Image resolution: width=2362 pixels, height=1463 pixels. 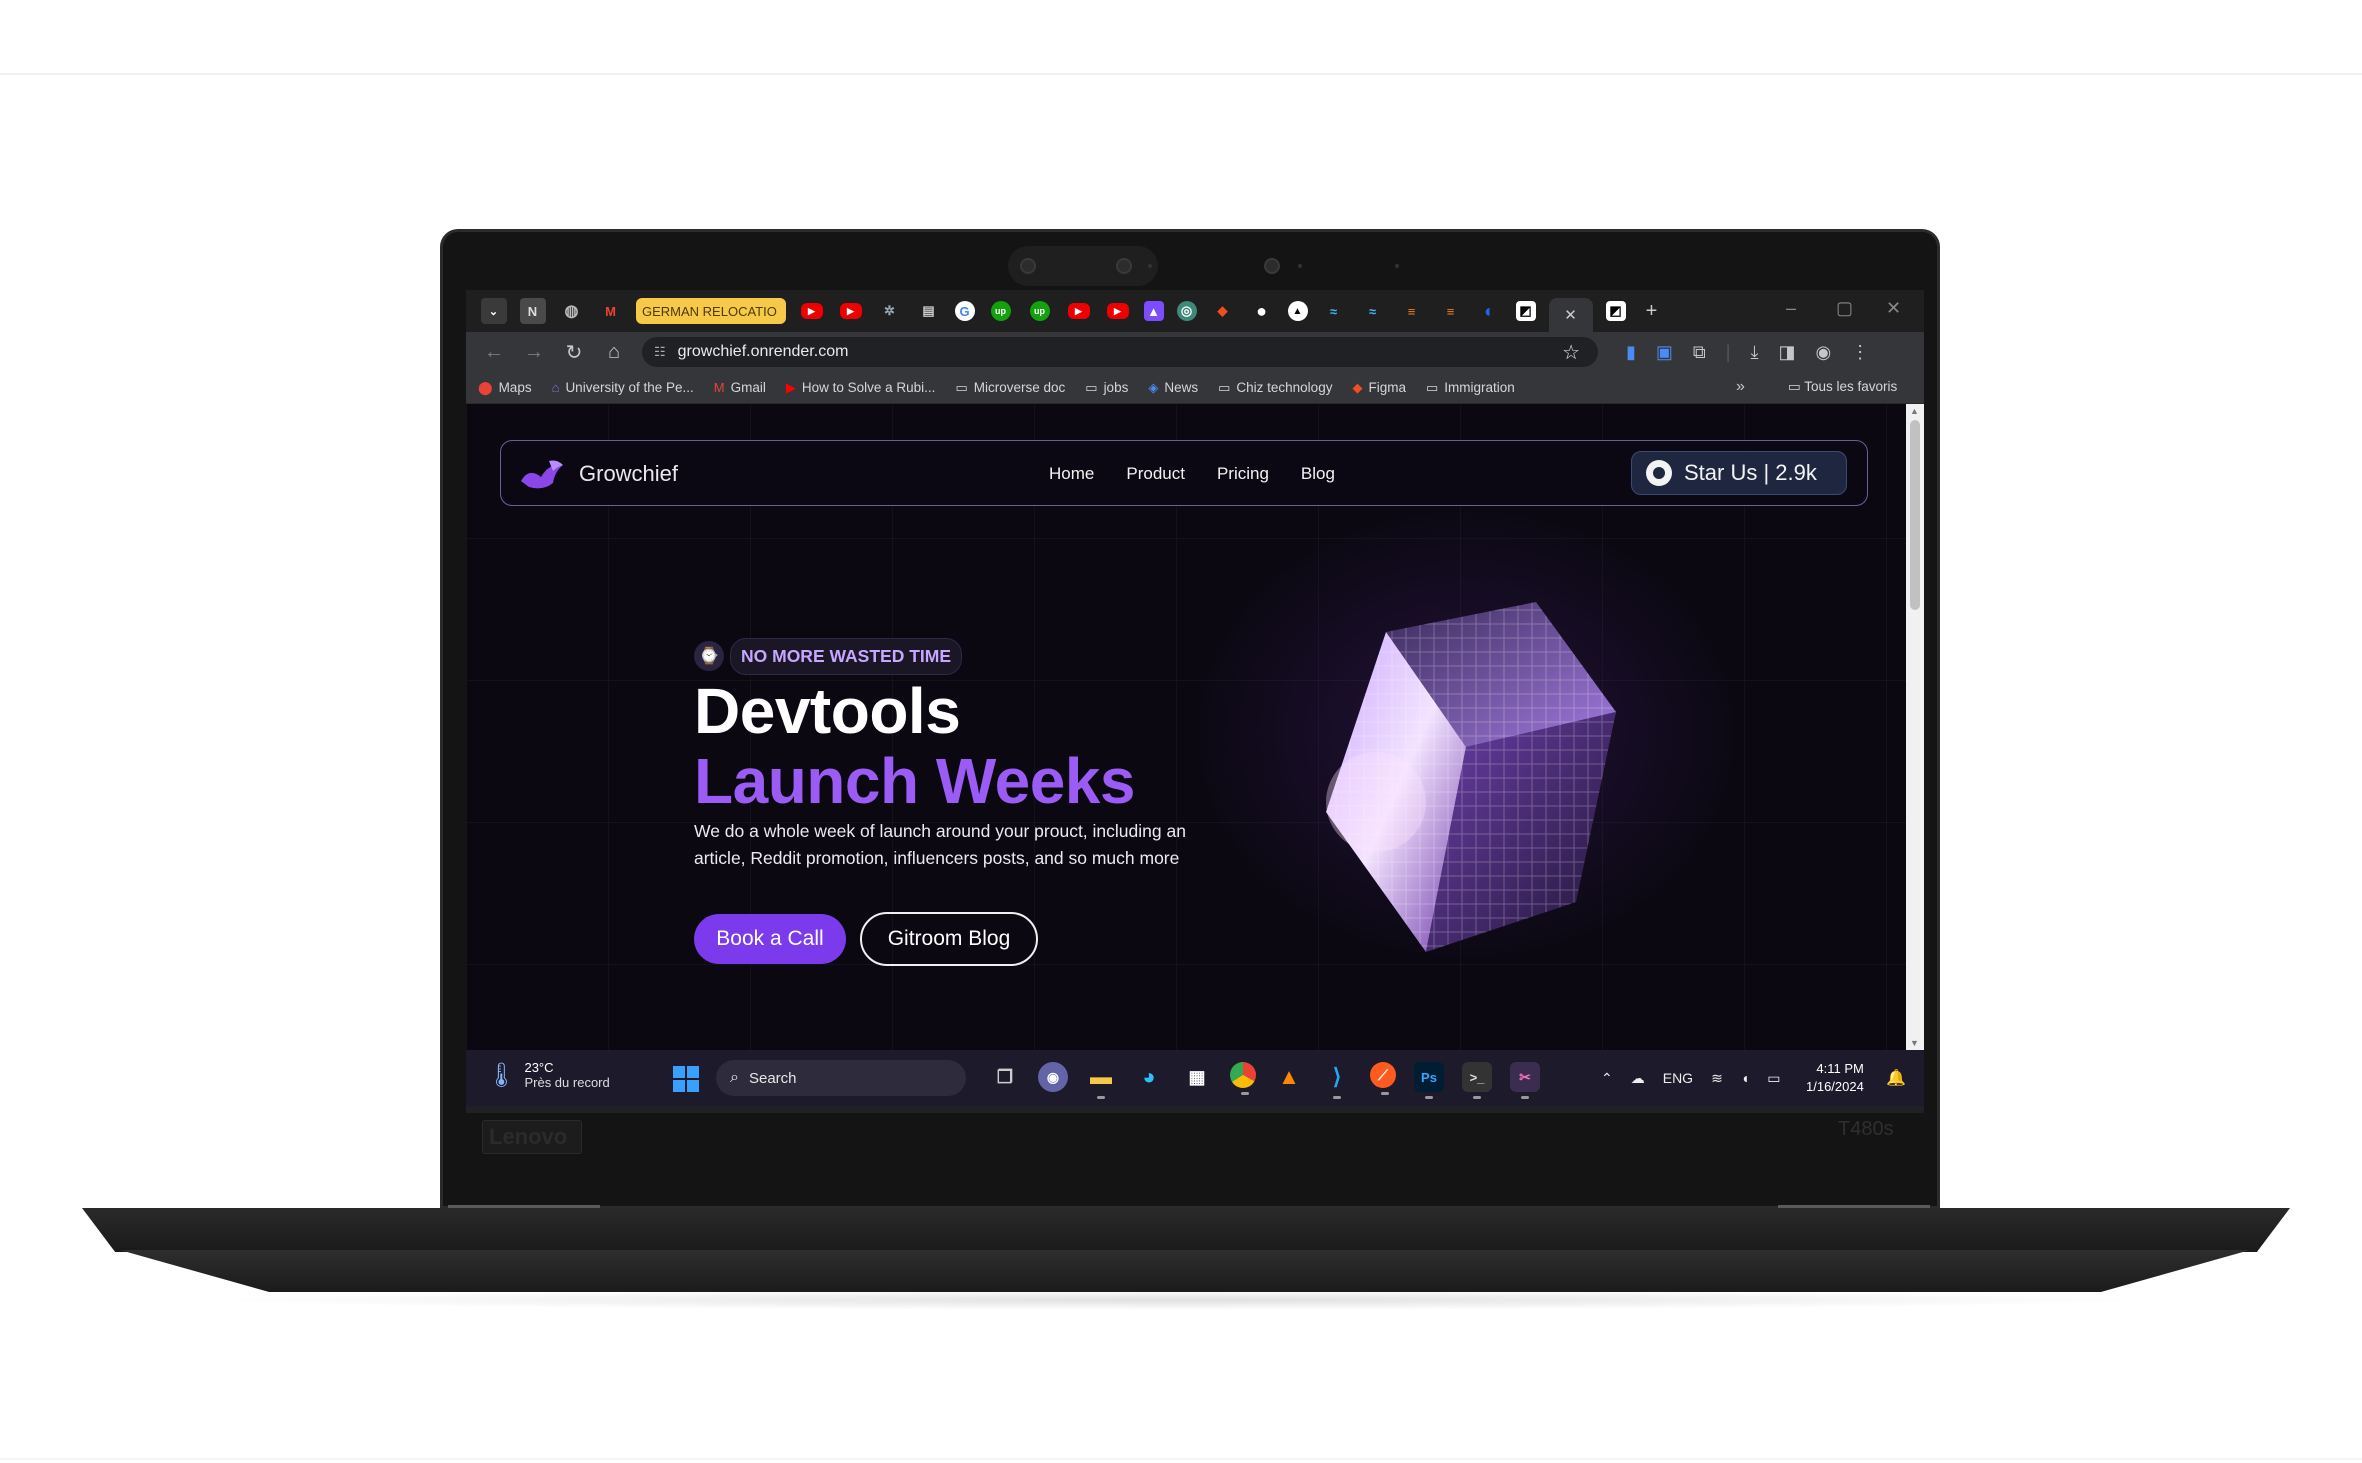 I want to click on reload-icon: ↻, so click(x=574, y=352).